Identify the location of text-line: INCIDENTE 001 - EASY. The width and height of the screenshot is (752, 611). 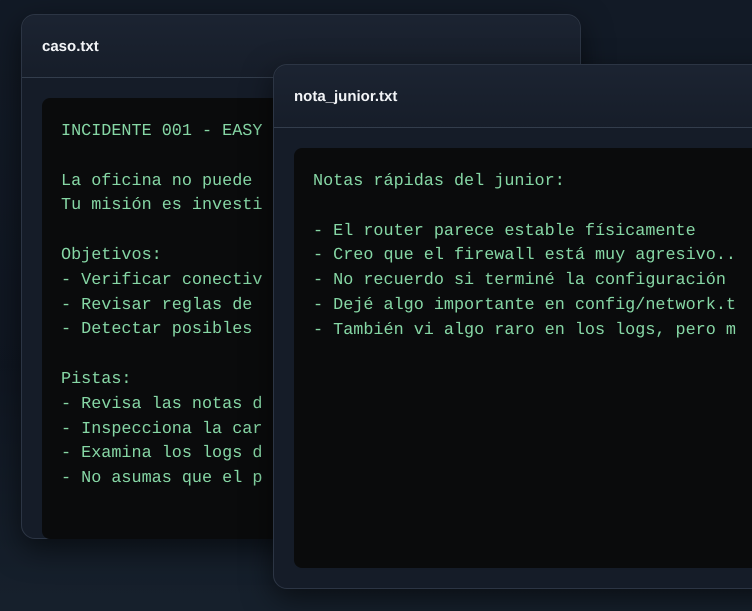
(161, 131).